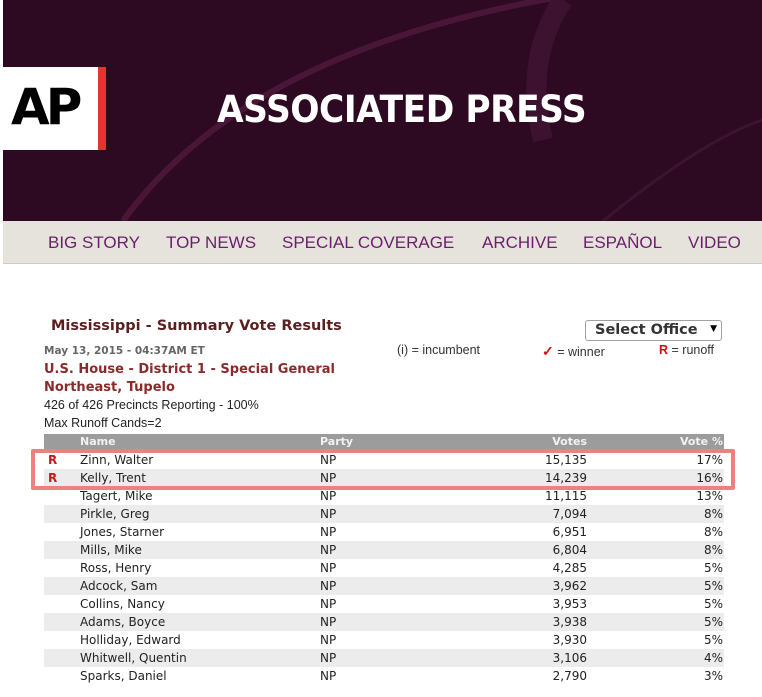 The height and width of the screenshot is (697, 762). I want to click on table-row: Adcock, Sam NP 3,962 5%, so click(384, 586).